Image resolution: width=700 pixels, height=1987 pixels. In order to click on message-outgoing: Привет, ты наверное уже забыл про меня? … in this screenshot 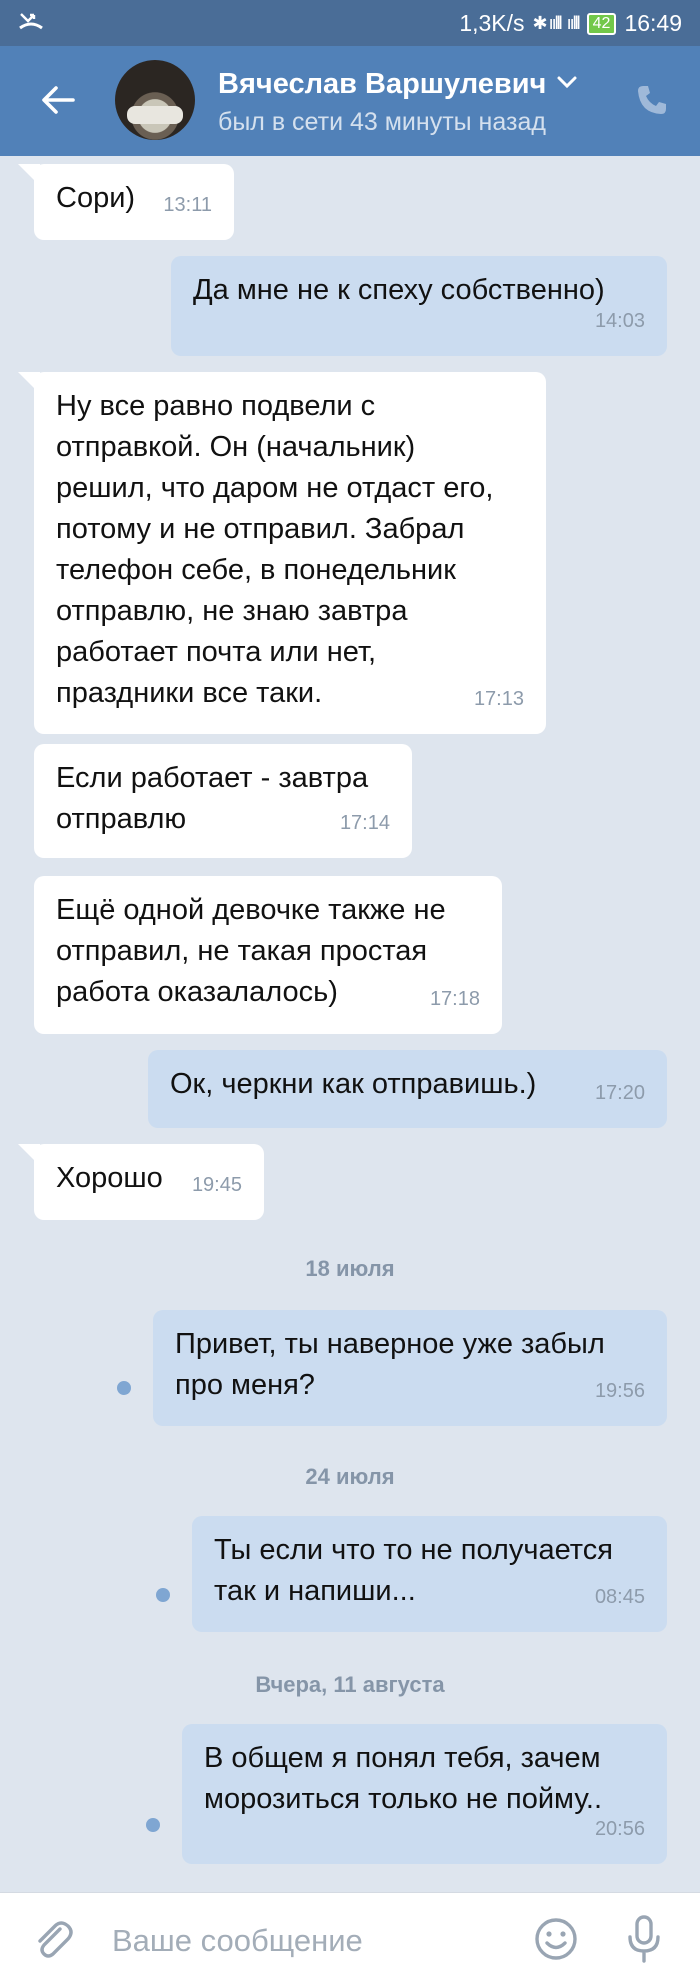, I will do `click(410, 1368)`.